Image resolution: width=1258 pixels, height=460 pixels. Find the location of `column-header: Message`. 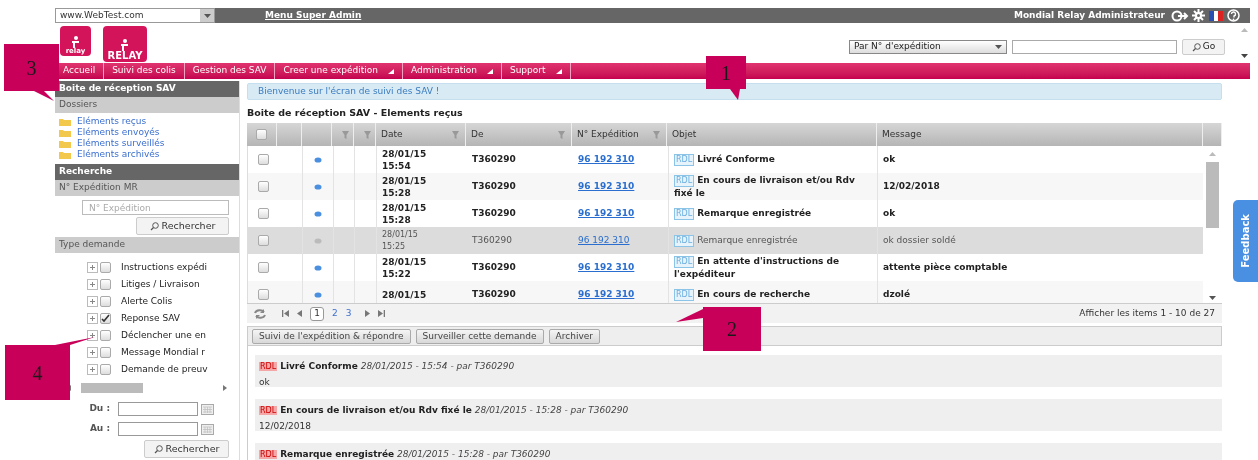

column-header: Message is located at coordinates (902, 135).